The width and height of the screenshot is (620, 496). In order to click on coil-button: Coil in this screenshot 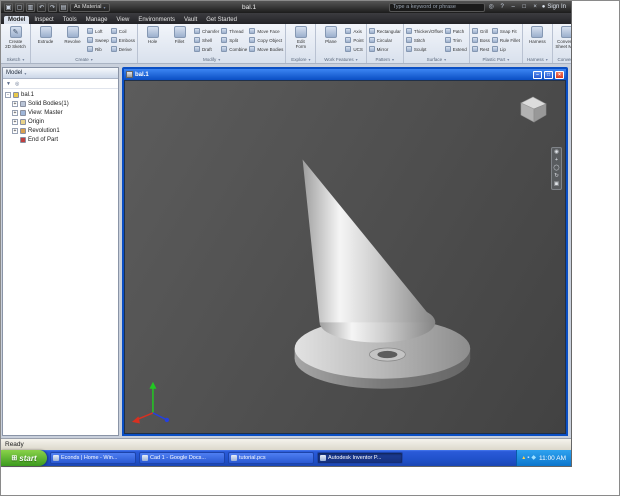, I will do `click(122, 31)`.